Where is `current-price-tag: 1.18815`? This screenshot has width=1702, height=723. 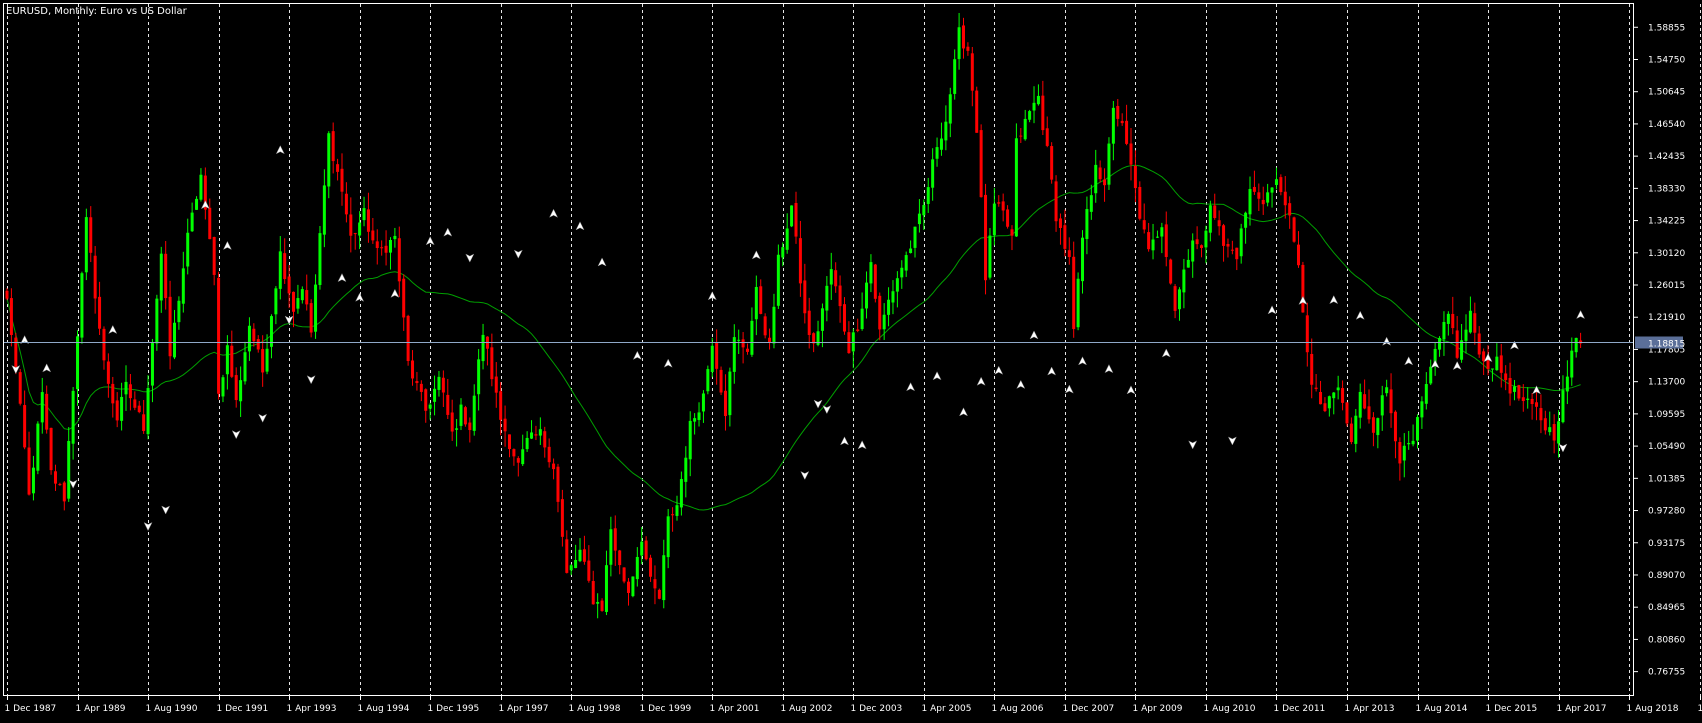
current-price-tag: 1.18815 is located at coordinates (1660, 343).